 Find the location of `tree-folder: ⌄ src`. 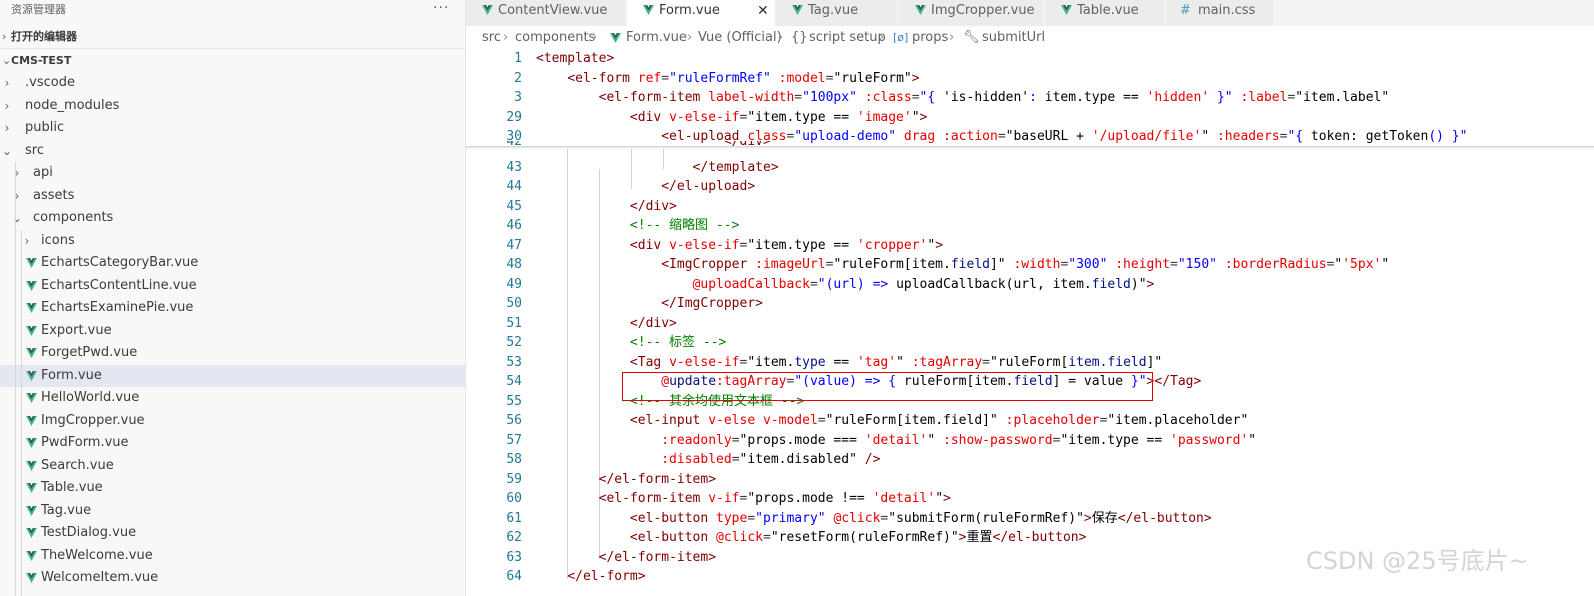

tree-folder: ⌄ src is located at coordinates (232, 151).